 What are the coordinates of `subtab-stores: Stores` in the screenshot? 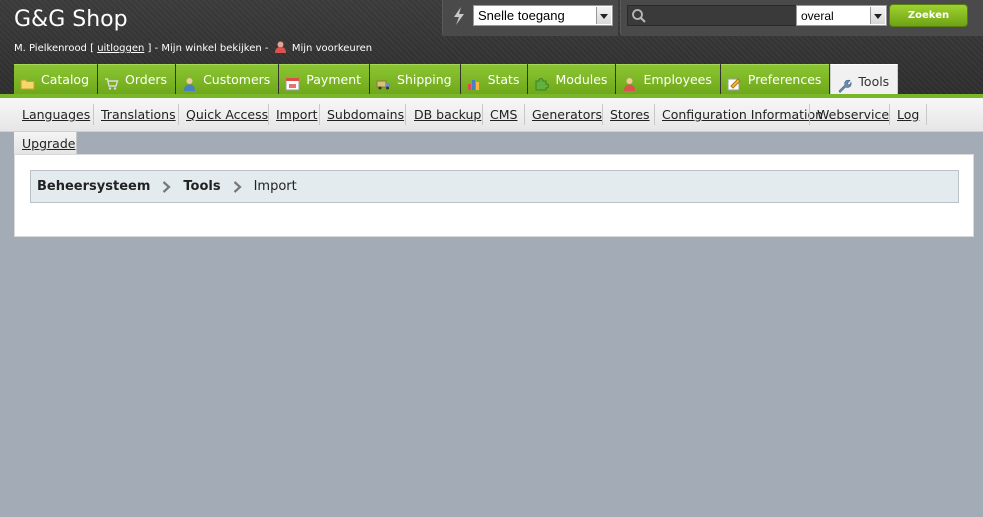 It's located at (630, 114).